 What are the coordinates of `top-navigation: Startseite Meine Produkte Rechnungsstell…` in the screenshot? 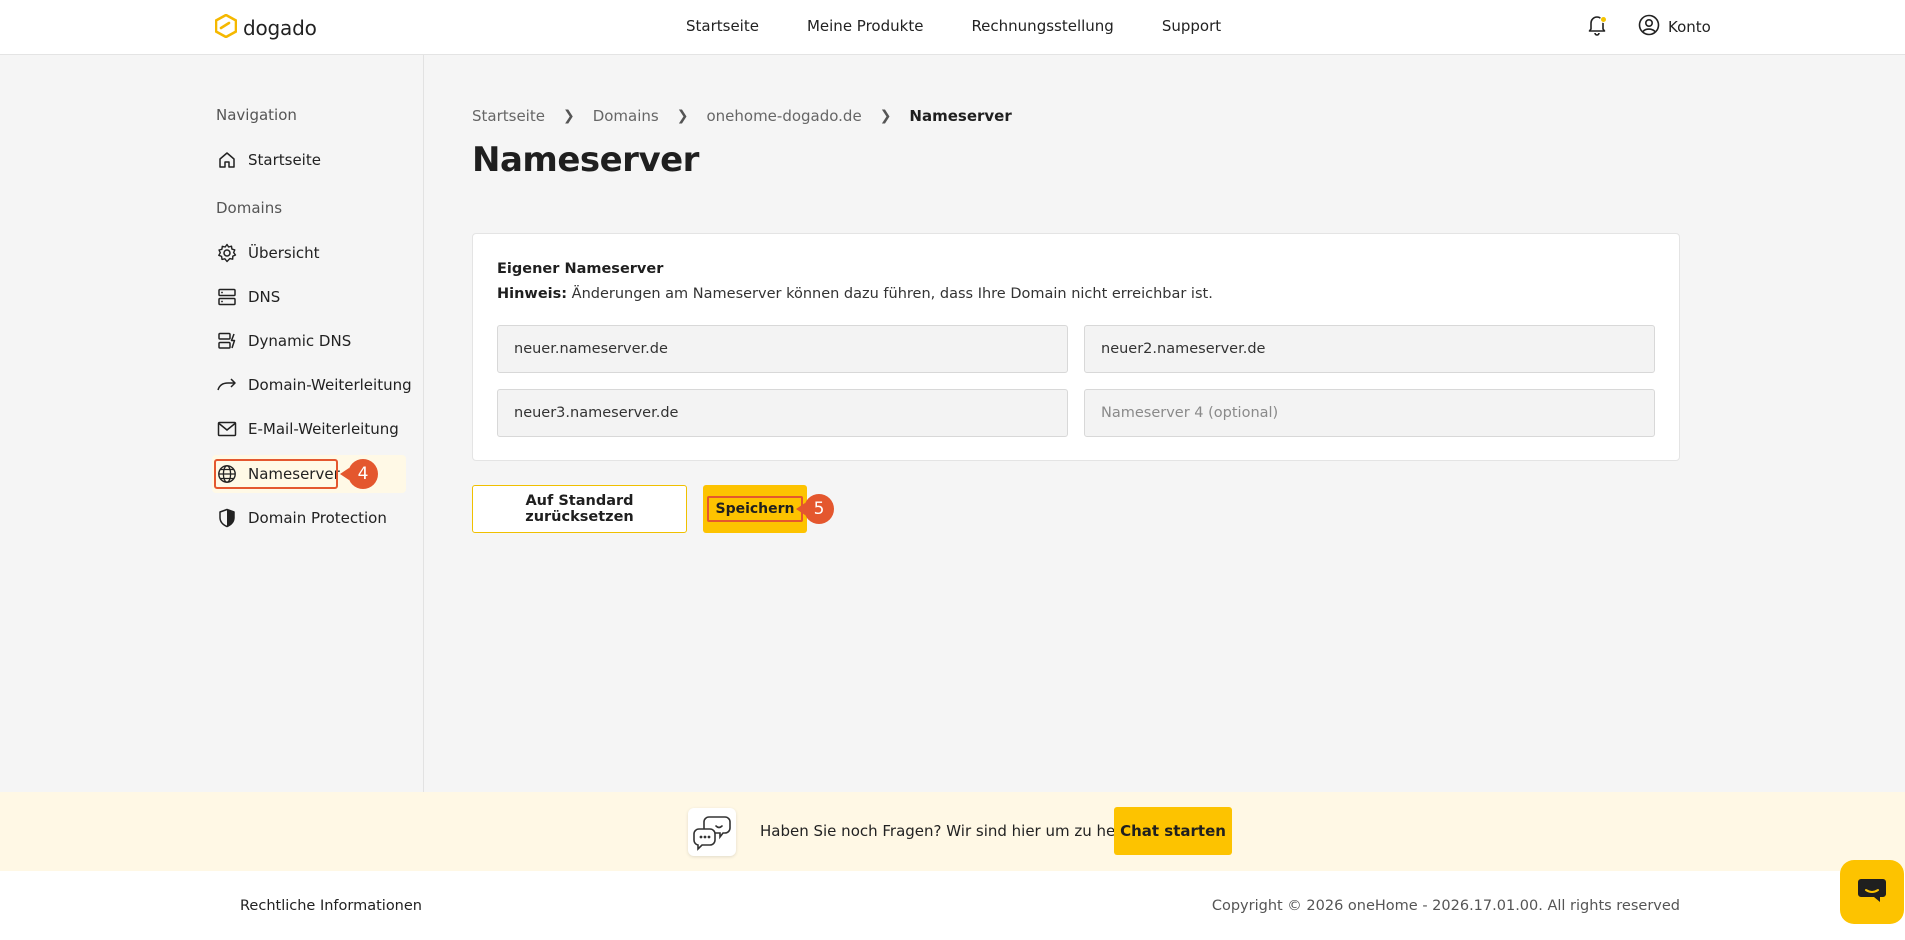 It's located at (953, 26).